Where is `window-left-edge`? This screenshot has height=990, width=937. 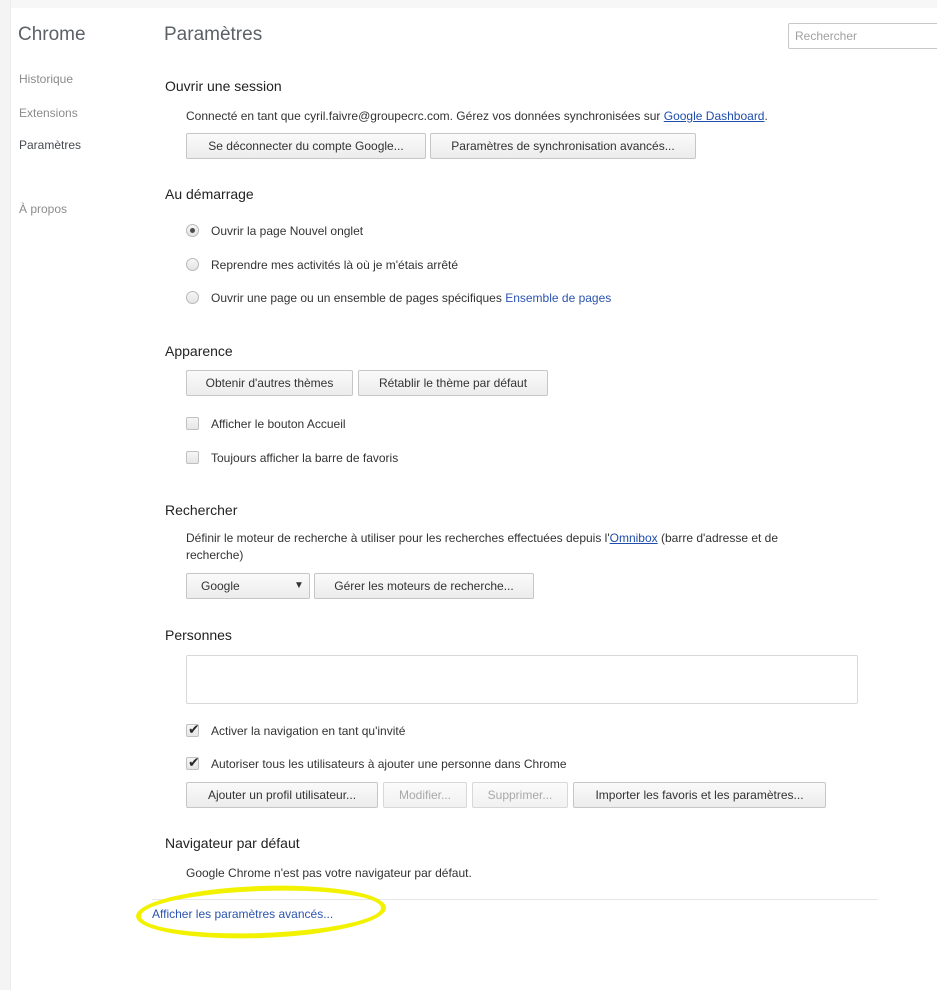
window-left-edge is located at coordinates (5, 495).